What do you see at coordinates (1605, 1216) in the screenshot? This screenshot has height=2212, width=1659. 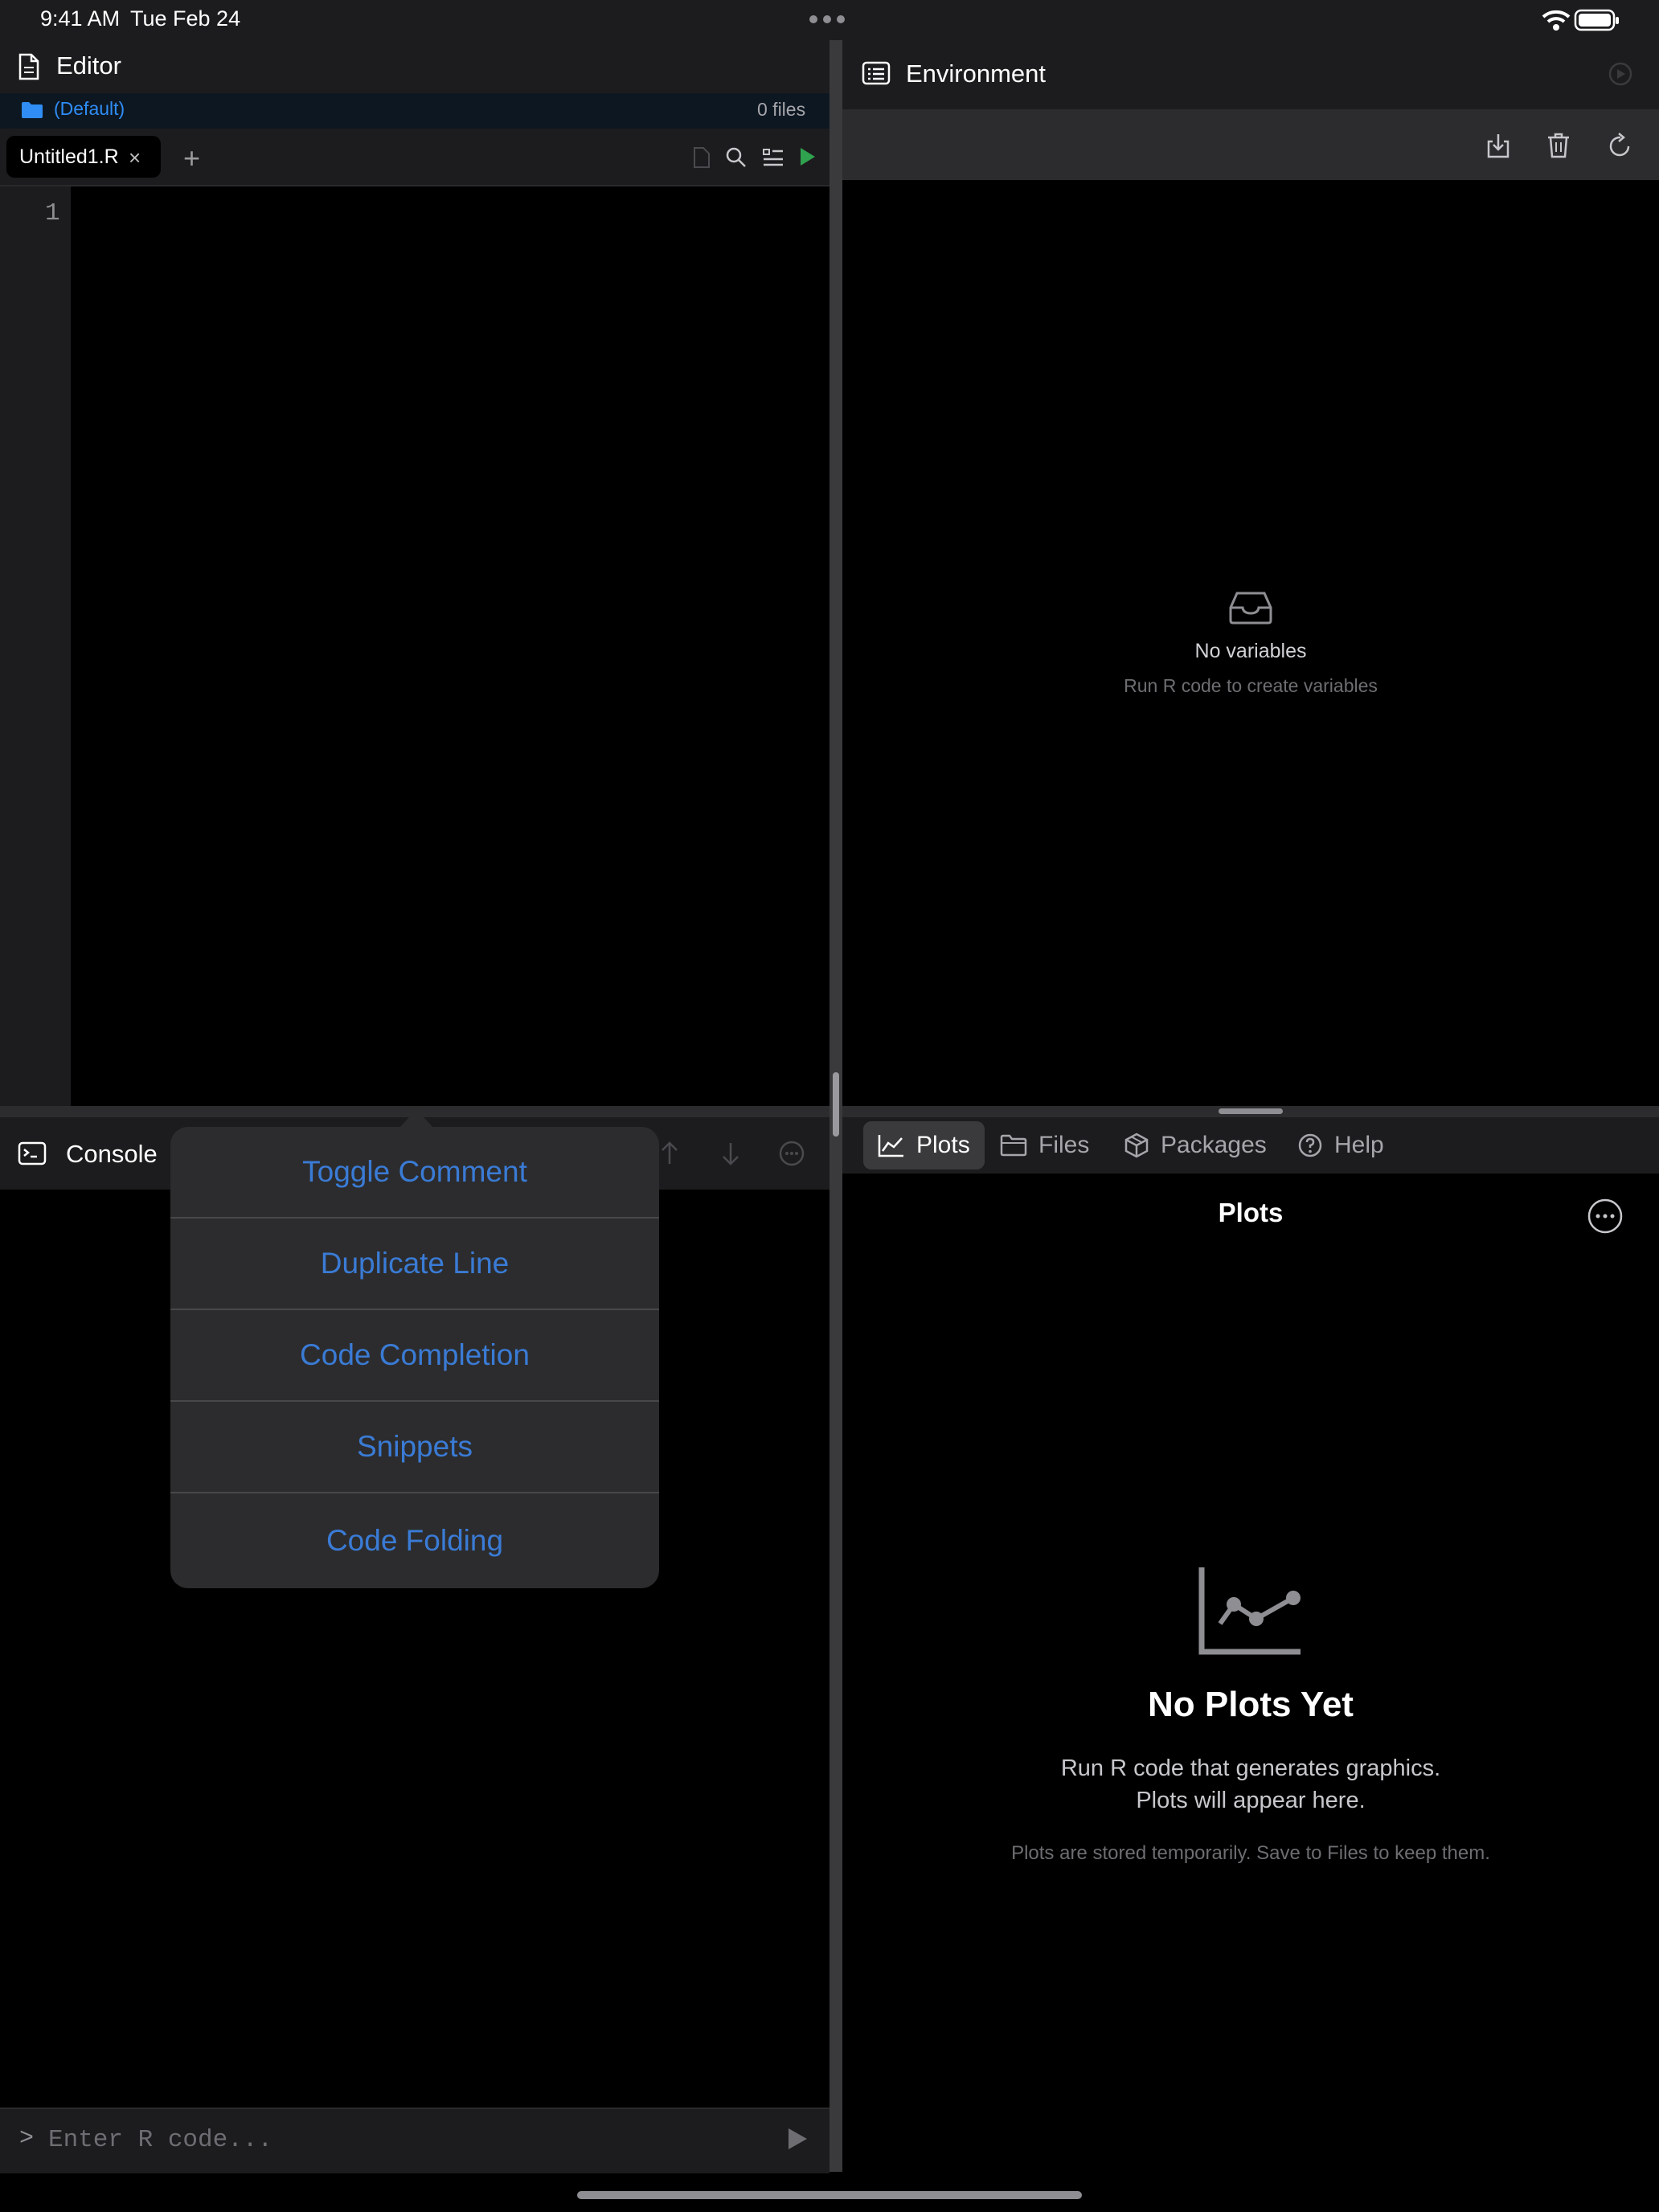 I see `more-icon` at bounding box center [1605, 1216].